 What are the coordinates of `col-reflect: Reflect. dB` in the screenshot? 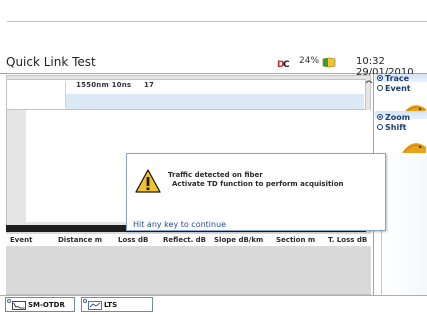 It's located at (185, 240).